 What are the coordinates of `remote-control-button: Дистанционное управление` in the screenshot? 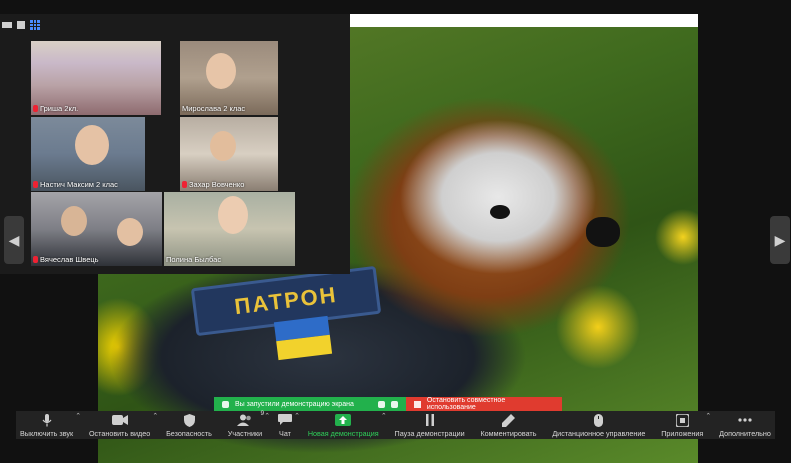 It's located at (598, 424).